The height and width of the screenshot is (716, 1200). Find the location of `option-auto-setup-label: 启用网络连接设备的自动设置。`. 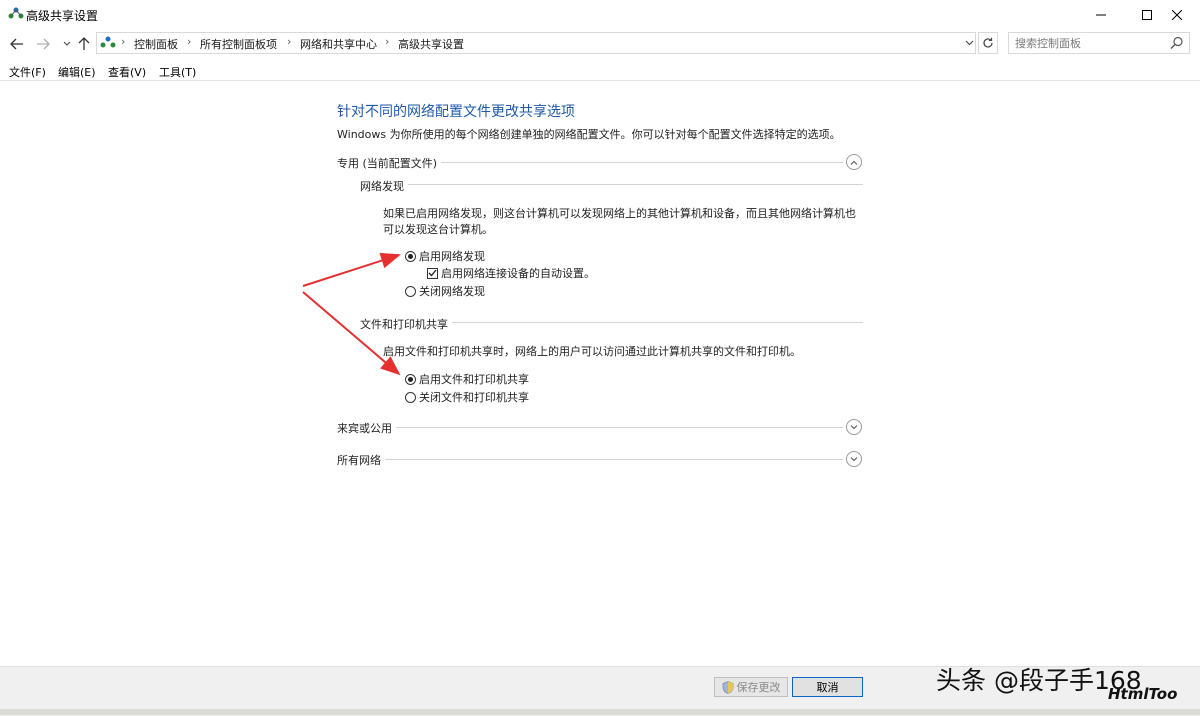

option-auto-setup-label: 启用网络连接设备的自动设置。 is located at coordinates (518, 273).